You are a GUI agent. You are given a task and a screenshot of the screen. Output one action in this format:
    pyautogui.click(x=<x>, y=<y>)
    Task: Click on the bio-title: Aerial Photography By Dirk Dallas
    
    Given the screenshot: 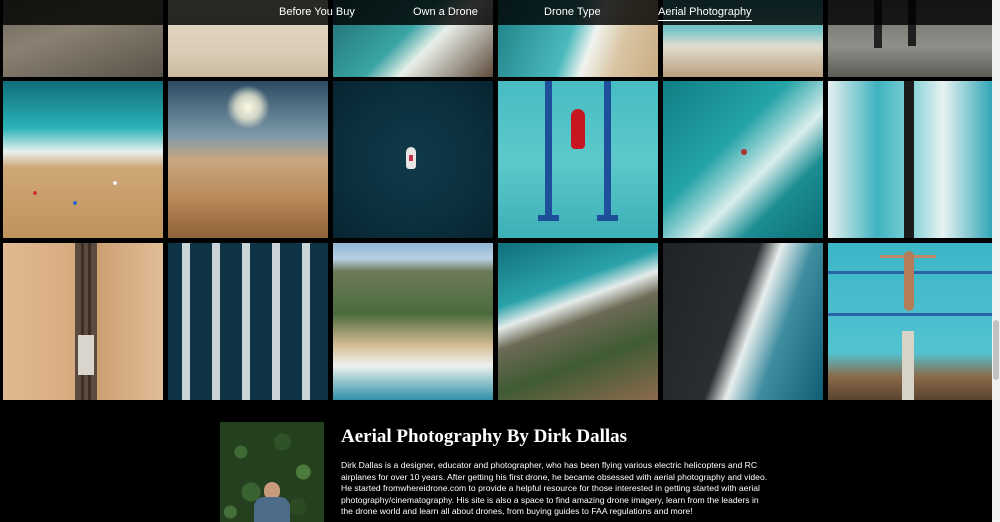 What is the action you would take?
    pyautogui.click(x=484, y=436)
    